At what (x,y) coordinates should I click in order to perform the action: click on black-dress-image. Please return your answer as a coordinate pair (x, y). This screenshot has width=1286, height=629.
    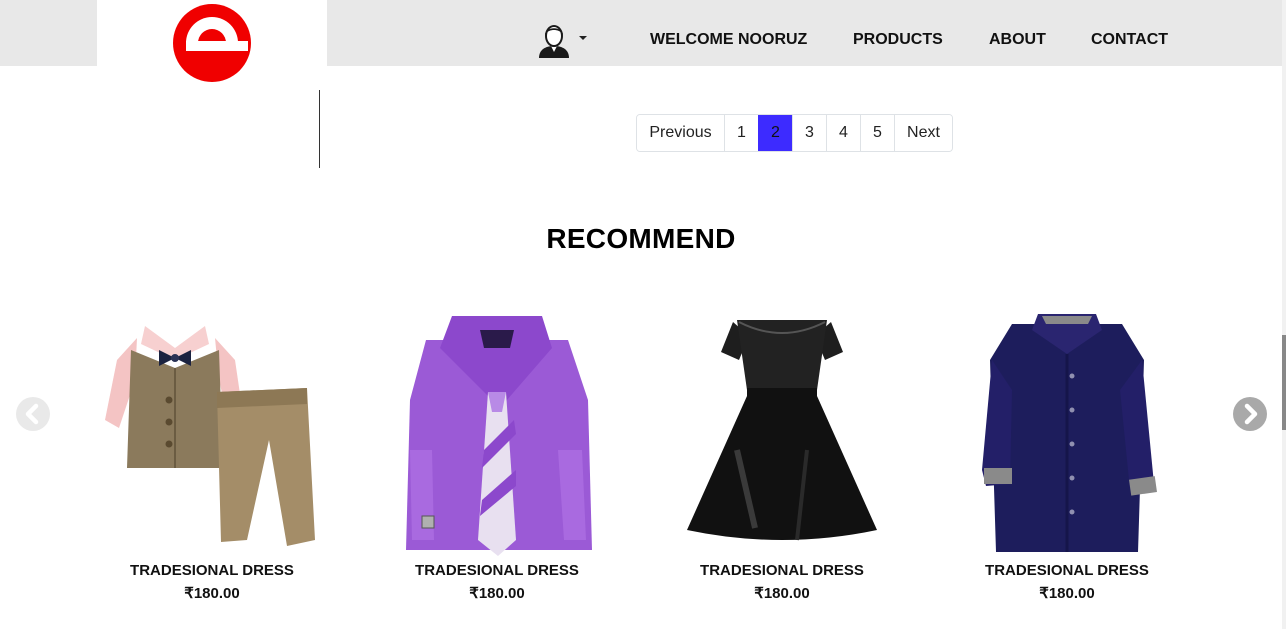
    Looking at the image, I should click on (782, 429).